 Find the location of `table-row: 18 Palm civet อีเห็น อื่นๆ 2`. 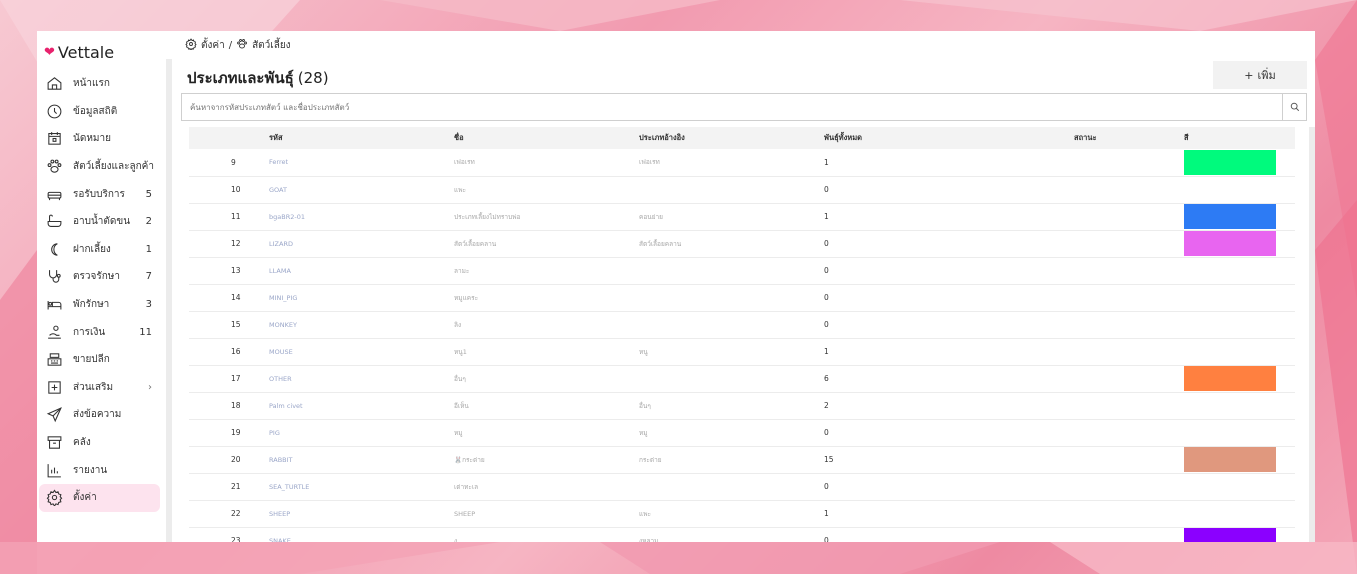

table-row: 18 Palm civet อีเห็น อื่นๆ 2 is located at coordinates (742, 406).